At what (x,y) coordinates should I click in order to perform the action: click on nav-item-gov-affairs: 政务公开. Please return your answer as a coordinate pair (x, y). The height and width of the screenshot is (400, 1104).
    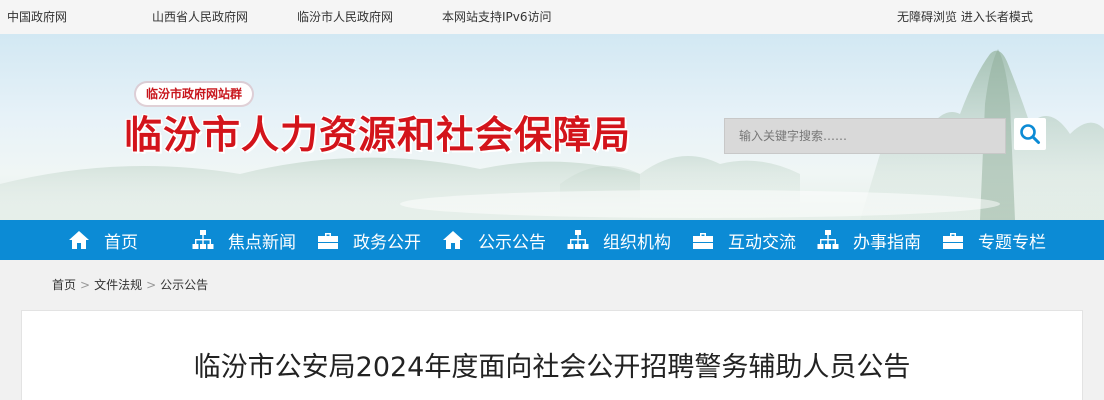
    Looking at the image, I should click on (368, 240).